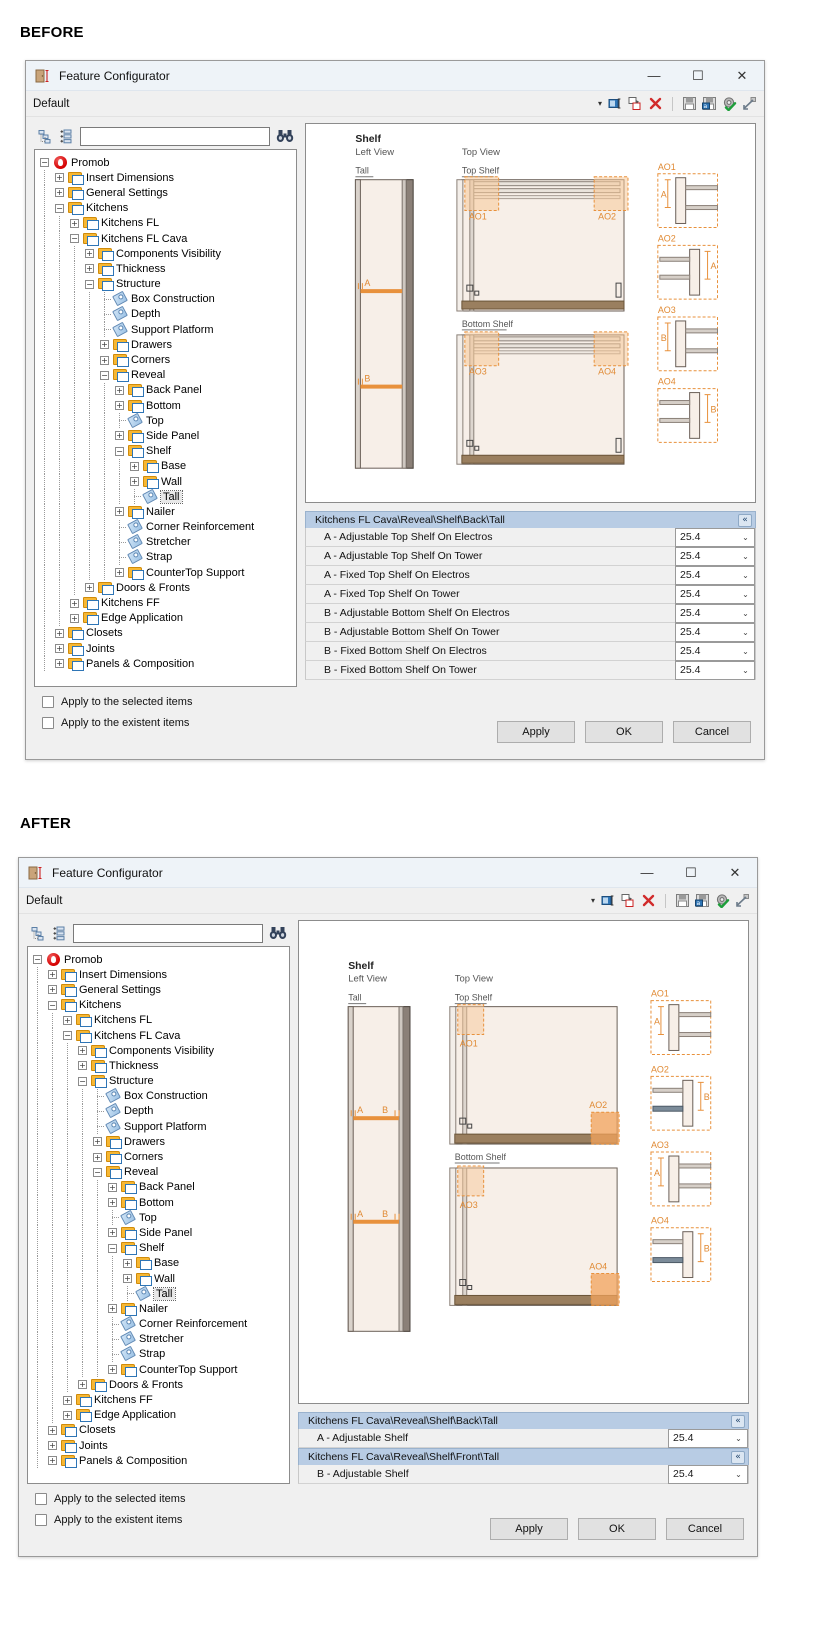 The height and width of the screenshot is (1635, 815). I want to click on tree-item-kitchens-ff: + Kitchens FF, so click(158, 1400).